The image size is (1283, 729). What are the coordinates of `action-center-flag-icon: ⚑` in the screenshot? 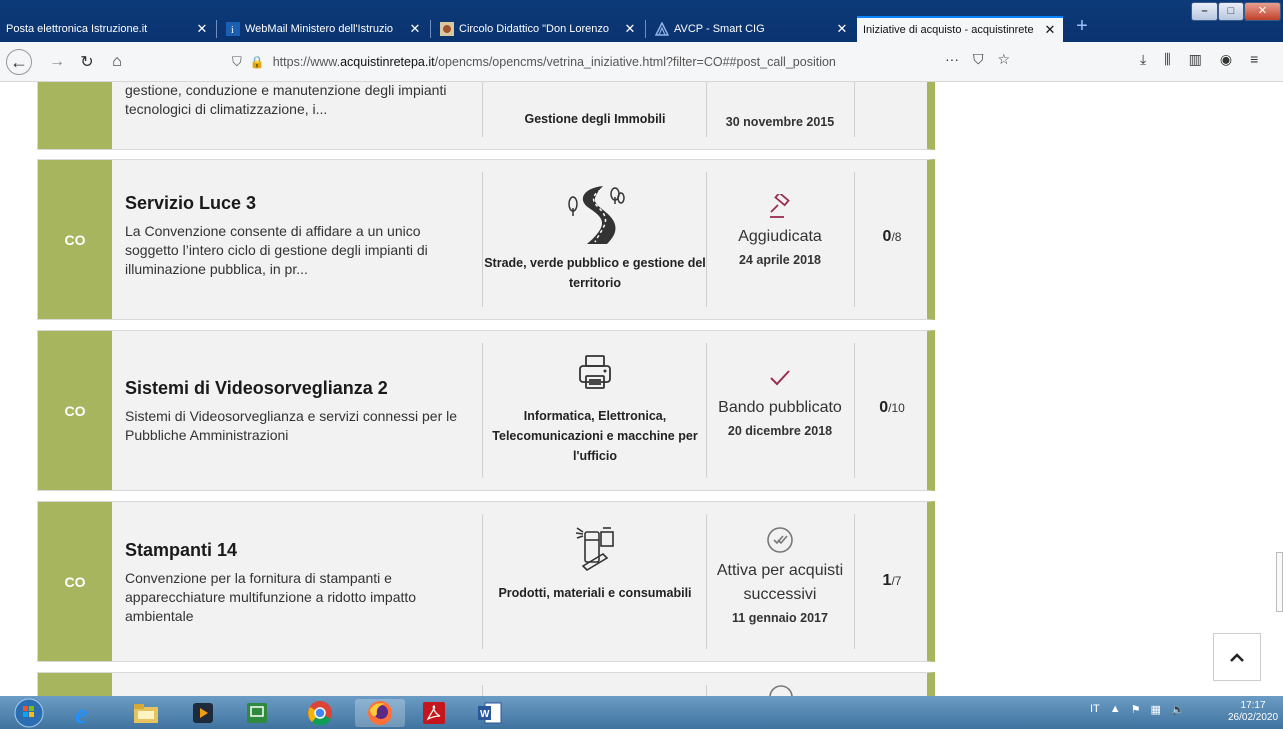 It's located at (1136, 709).